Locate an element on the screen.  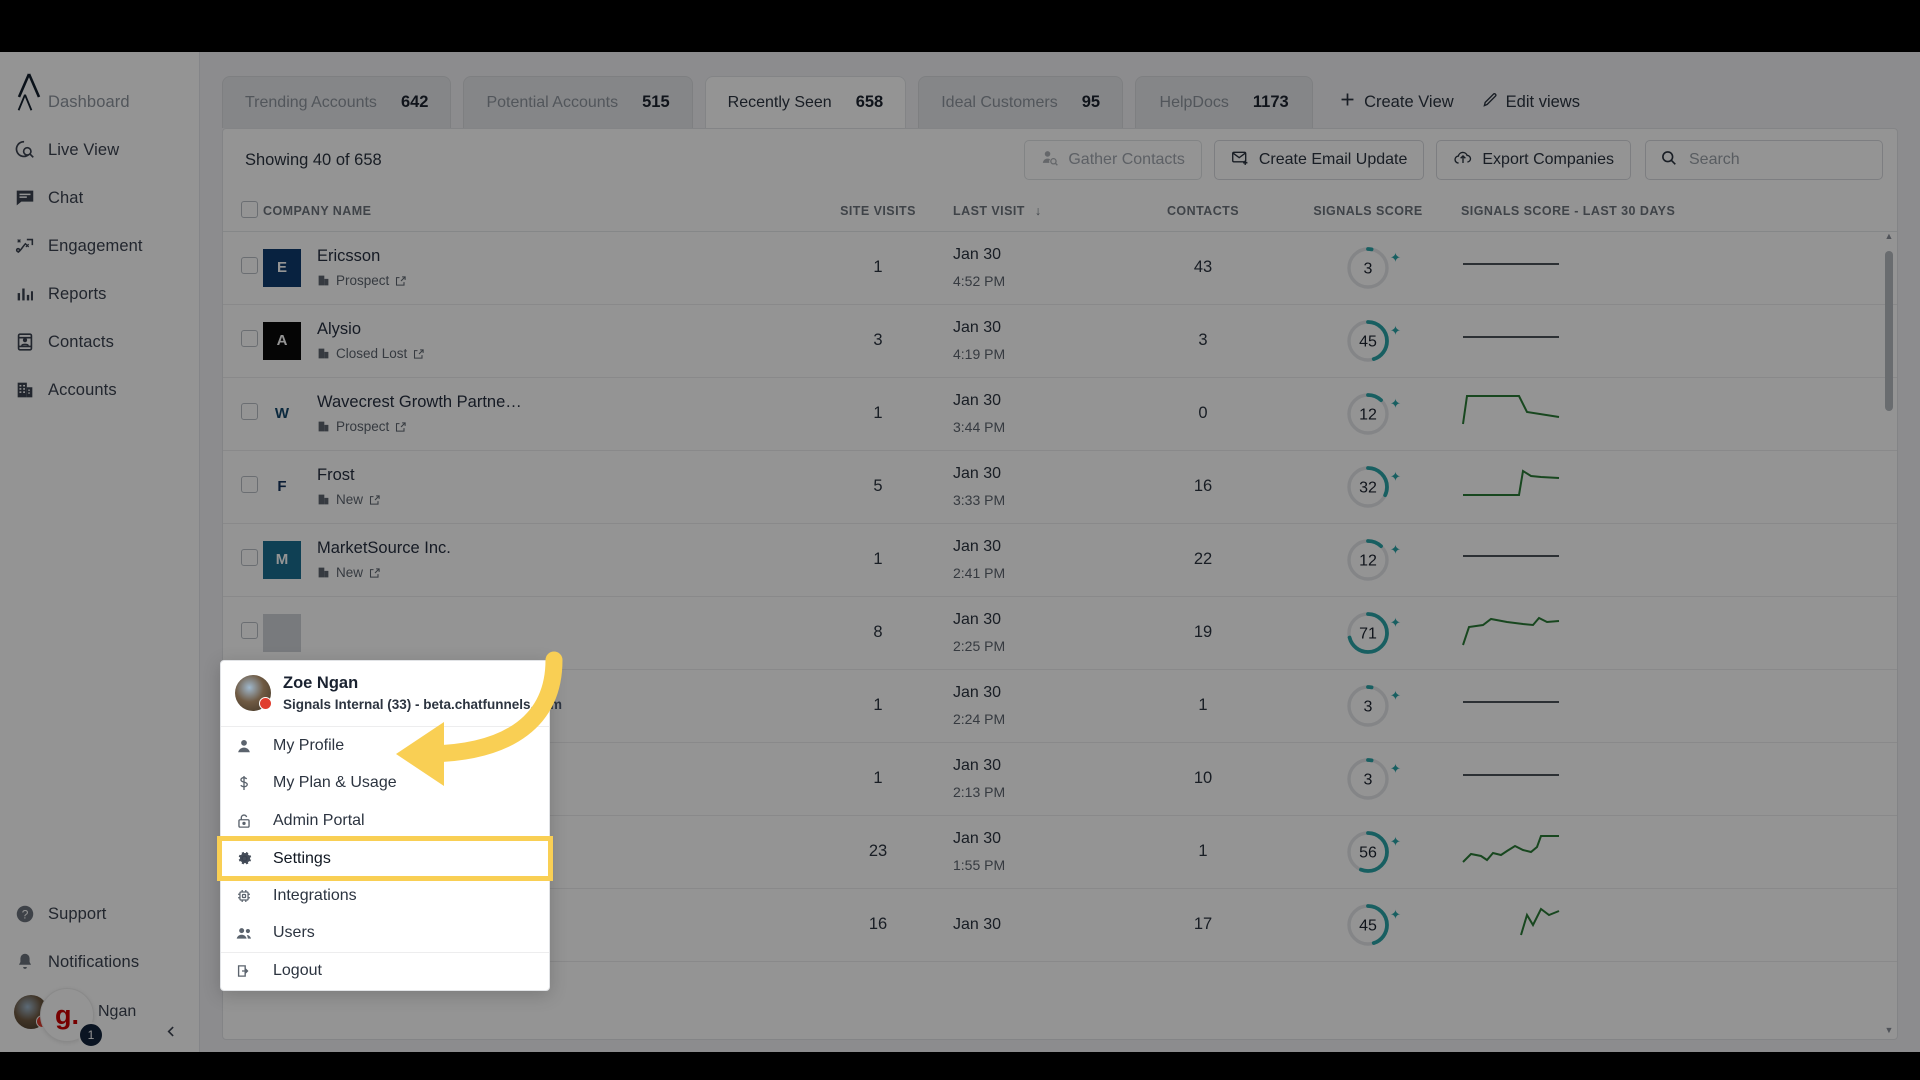
signals-score-cell: 12 ✦ is located at coordinates (1368, 414).